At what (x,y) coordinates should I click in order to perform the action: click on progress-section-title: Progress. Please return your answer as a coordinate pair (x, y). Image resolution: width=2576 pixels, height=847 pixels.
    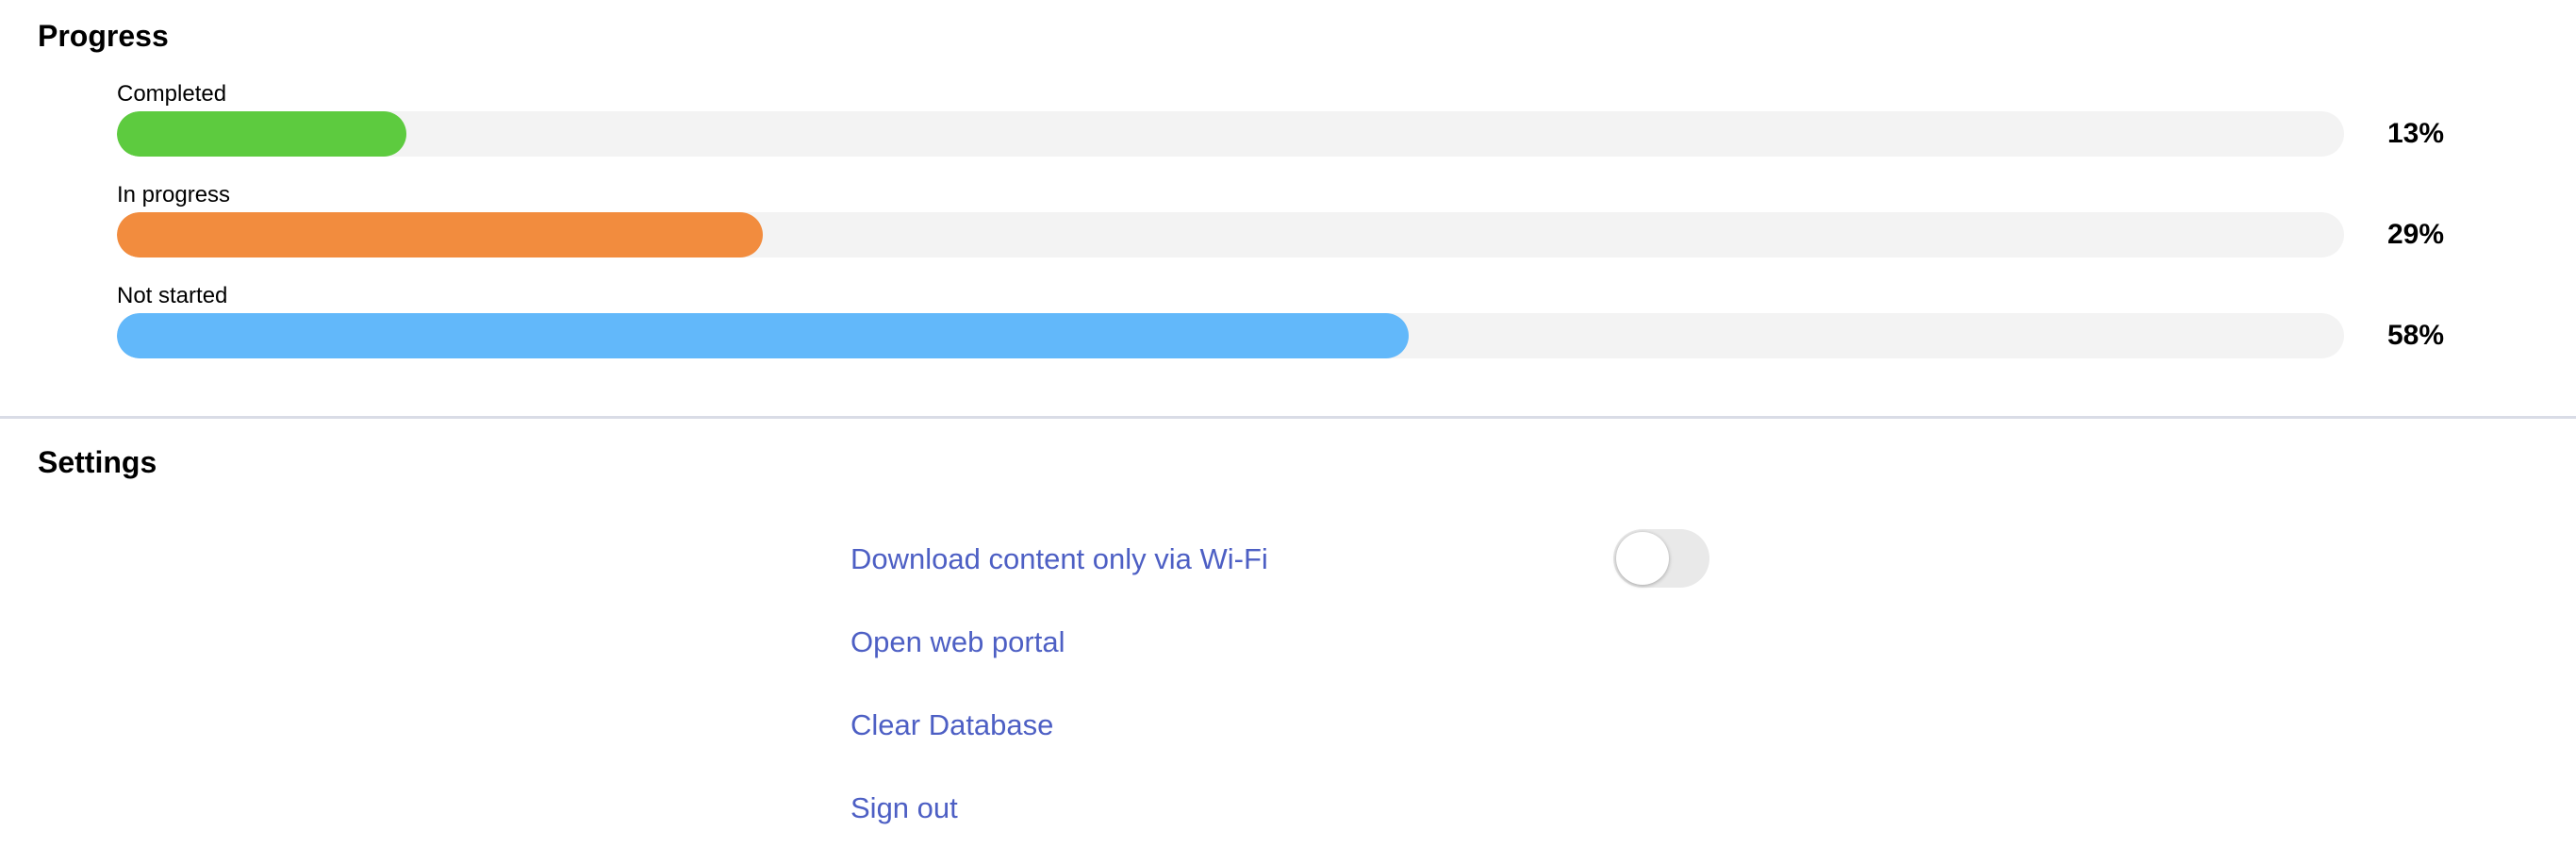
    Looking at the image, I should click on (103, 36).